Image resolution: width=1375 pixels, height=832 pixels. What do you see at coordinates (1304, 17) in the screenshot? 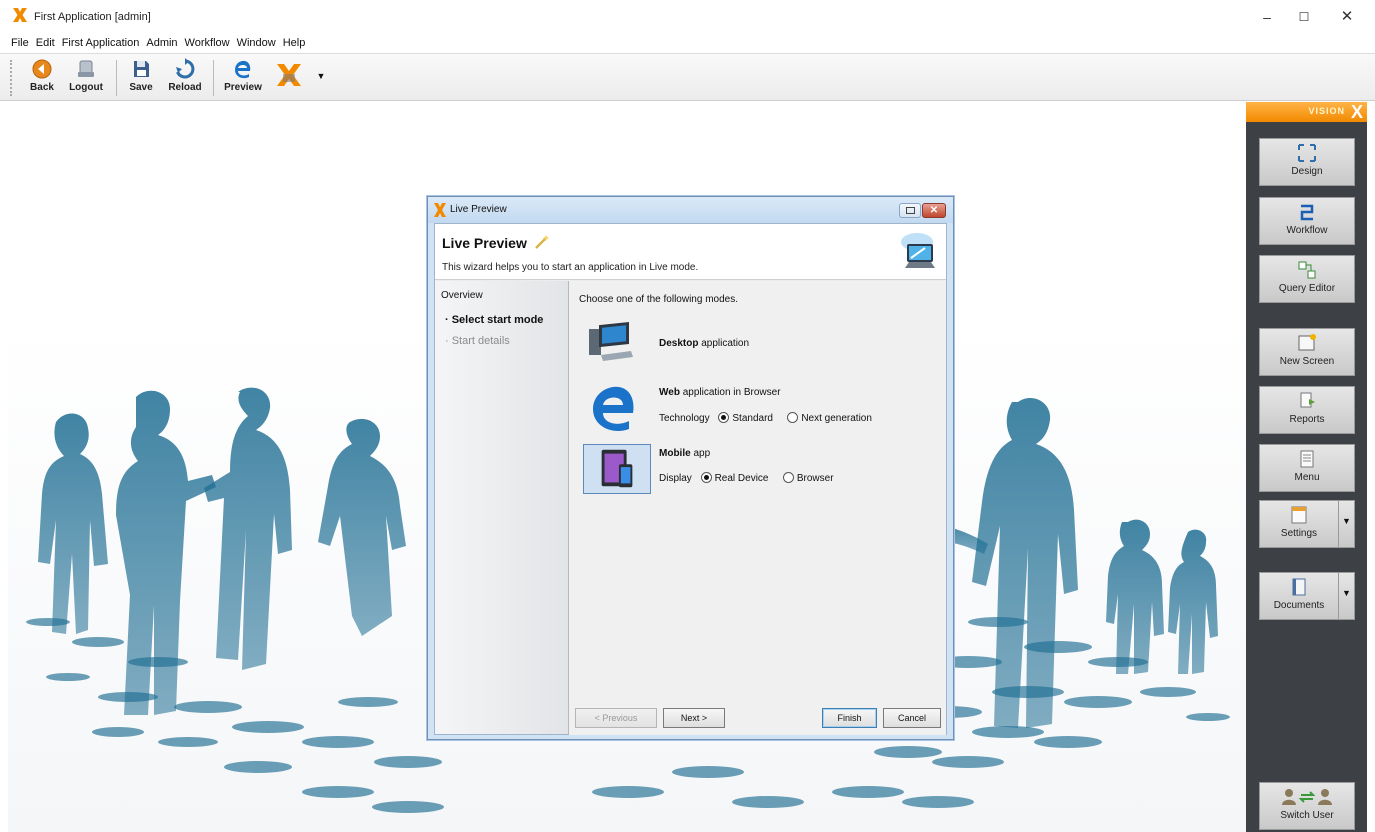
I see `maximize-button: ☐` at bounding box center [1304, 17].